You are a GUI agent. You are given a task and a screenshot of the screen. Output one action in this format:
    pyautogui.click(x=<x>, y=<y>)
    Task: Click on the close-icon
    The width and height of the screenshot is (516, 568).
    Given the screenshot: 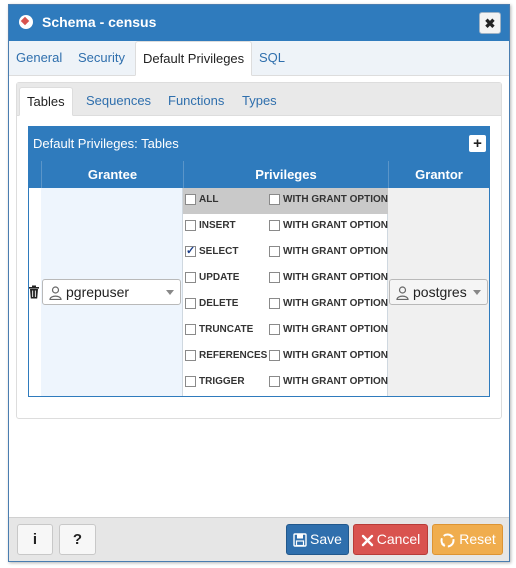 What is the action you would take?
    pyautogui.click(x=367, y=540)
    